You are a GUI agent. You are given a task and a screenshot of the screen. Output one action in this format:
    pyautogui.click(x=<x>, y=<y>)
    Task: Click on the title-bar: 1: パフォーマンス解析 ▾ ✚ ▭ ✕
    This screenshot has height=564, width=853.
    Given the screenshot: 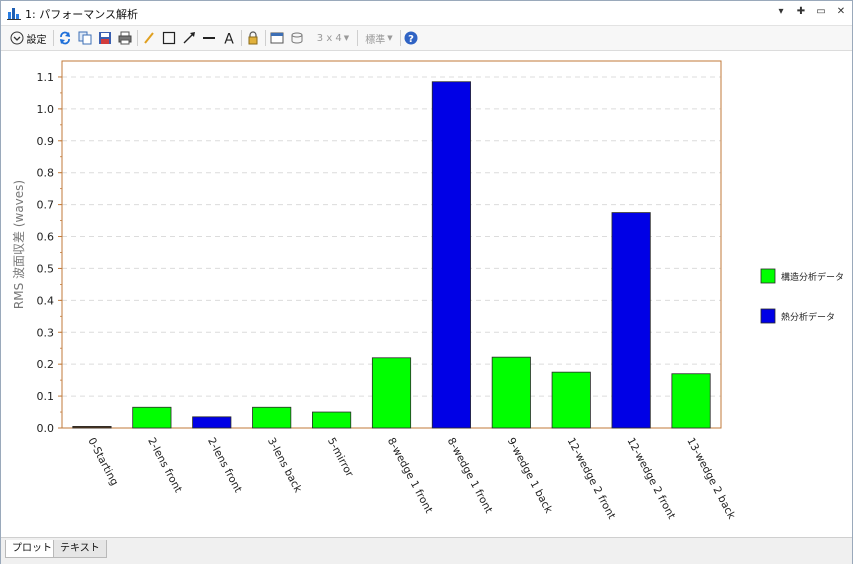 What is the action you would take?
    pyautogui.click(x=426, y=13)
    